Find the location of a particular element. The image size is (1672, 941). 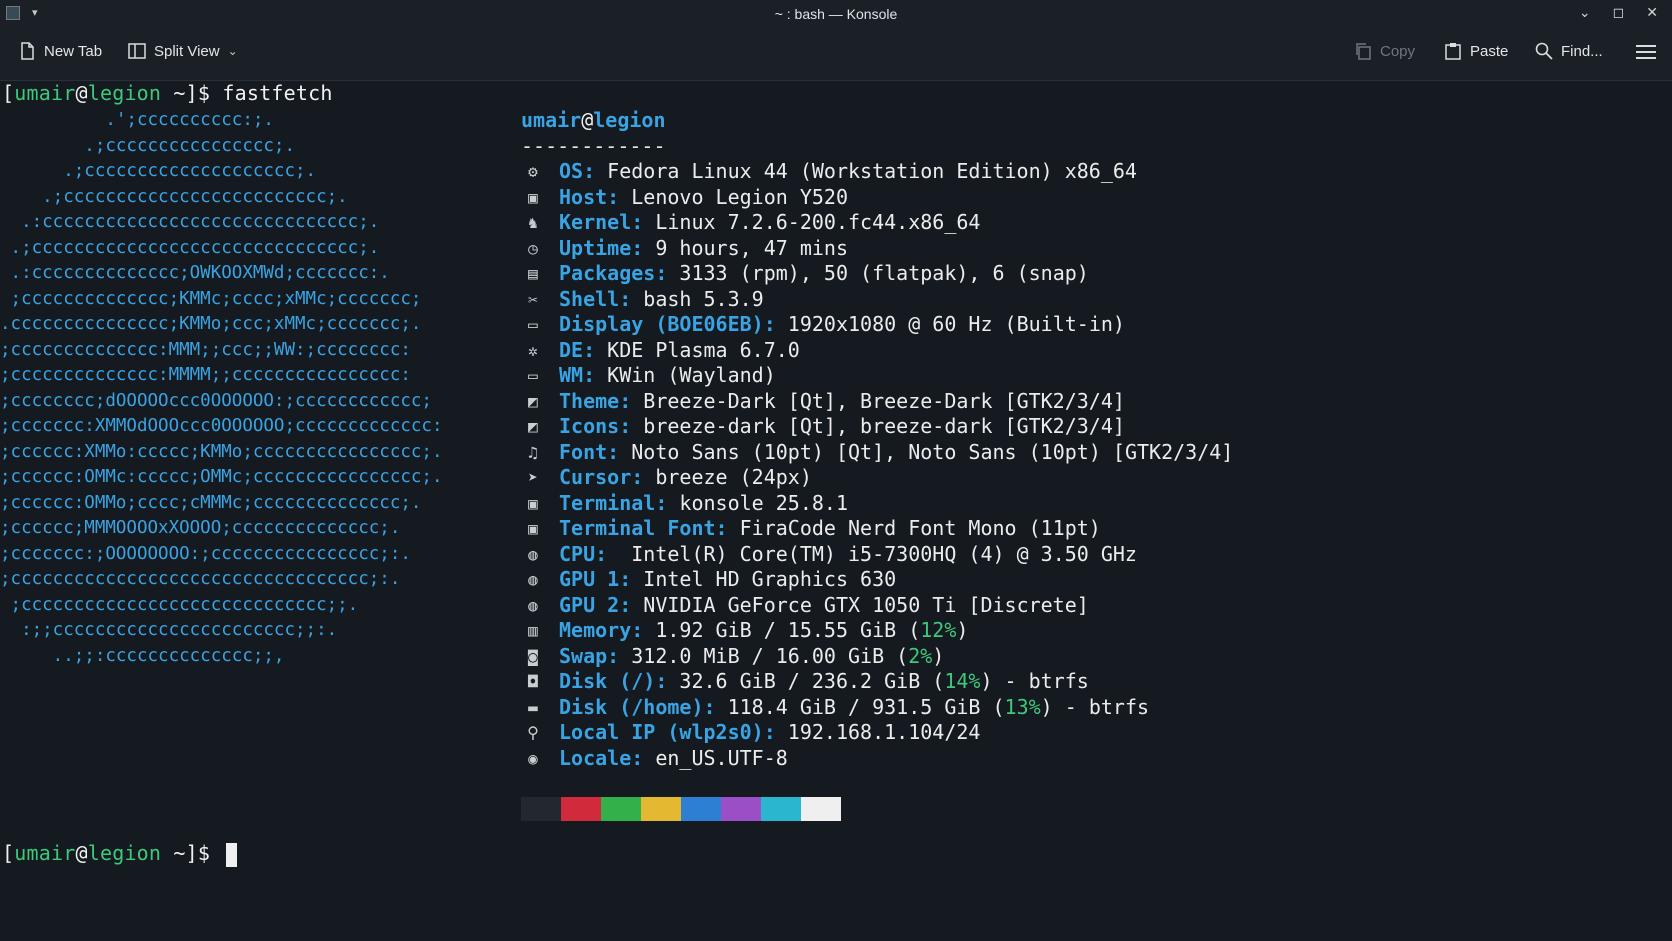

host-icon: ▣ is located at coordinates (533, 197).